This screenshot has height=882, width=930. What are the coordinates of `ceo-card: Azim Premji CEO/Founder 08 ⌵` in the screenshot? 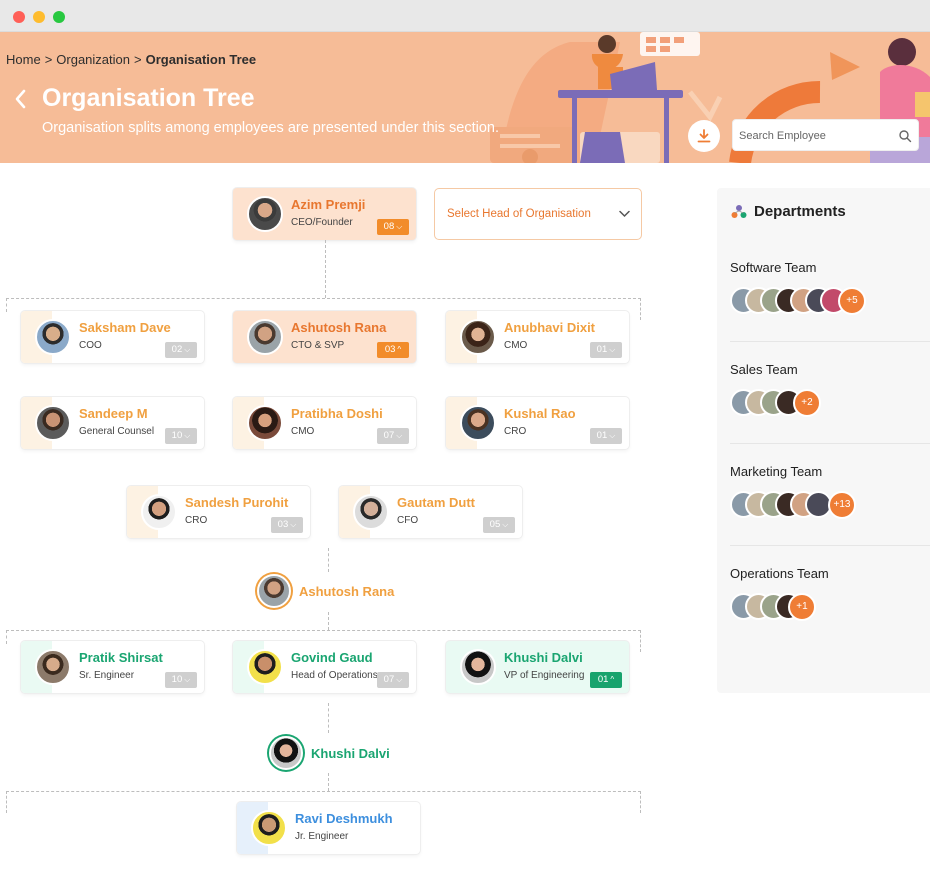 It's located at (324, 214).